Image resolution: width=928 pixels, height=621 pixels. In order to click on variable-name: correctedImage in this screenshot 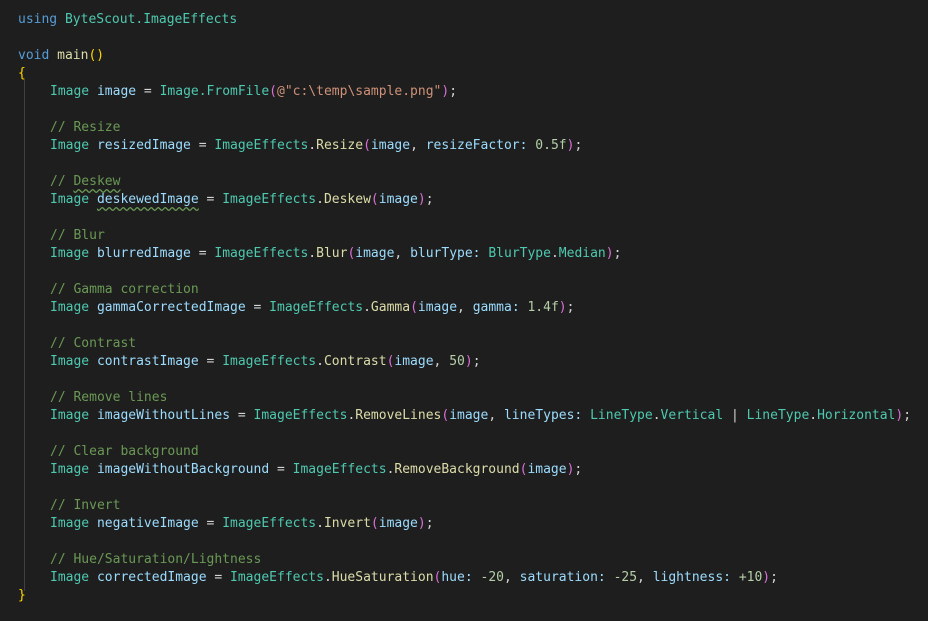, I will do `click(151, 577)`.